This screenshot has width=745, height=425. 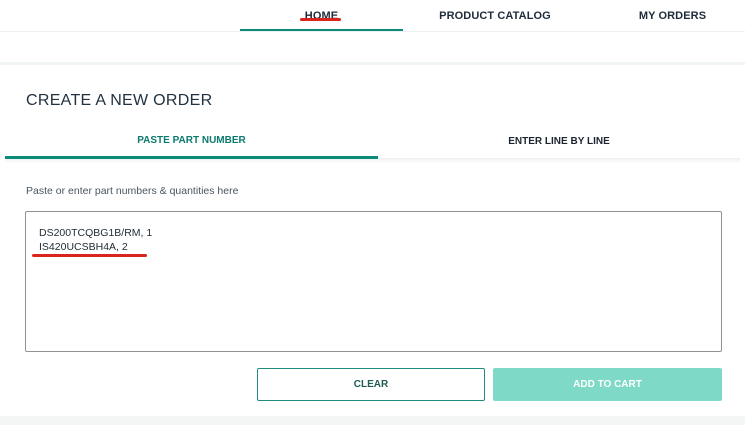 I want to click on textarea-line: IS420UCSBH4A, 2, so click(x=83, y=247).